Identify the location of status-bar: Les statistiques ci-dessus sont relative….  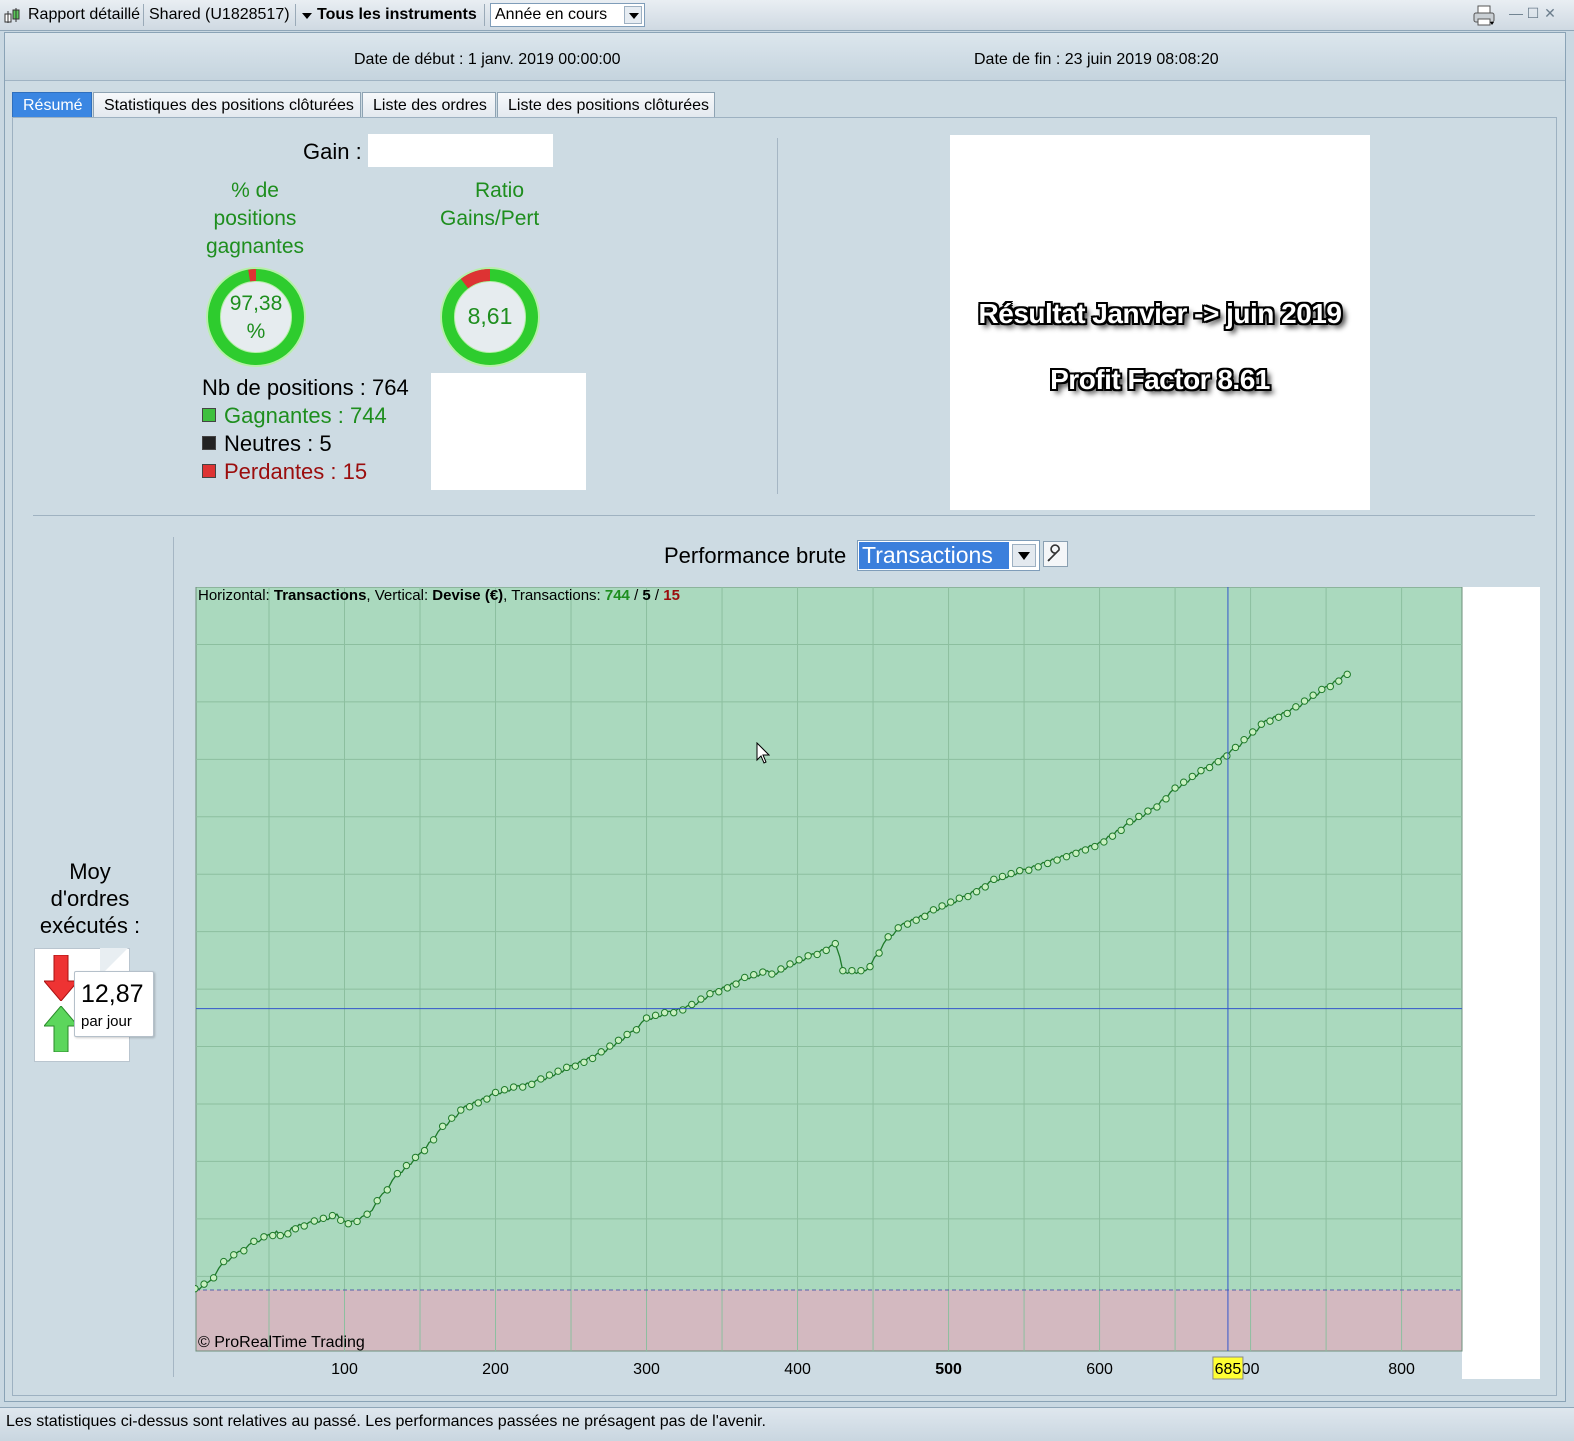
(787, 1424).